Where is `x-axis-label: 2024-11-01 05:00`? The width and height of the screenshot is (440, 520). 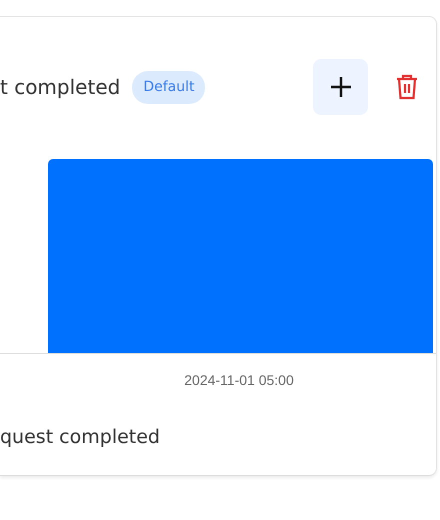 x-axis-label: 2024-11-01 05:00 is located at coordinates (239, 380).